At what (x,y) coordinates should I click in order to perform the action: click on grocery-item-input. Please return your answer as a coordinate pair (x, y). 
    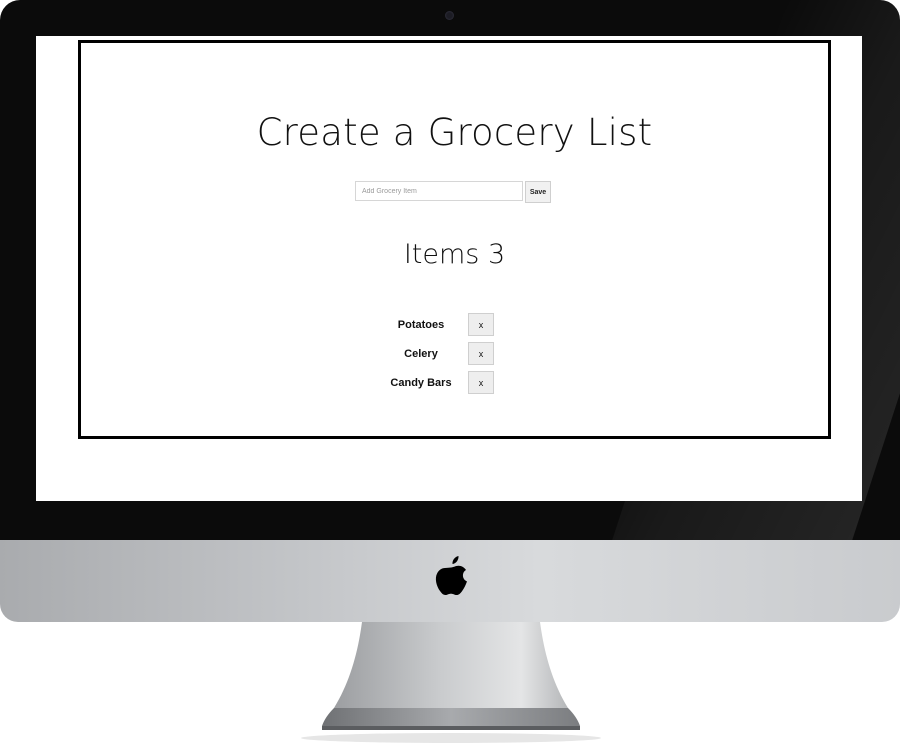
    Looking at the image, I should click on (439, 191).